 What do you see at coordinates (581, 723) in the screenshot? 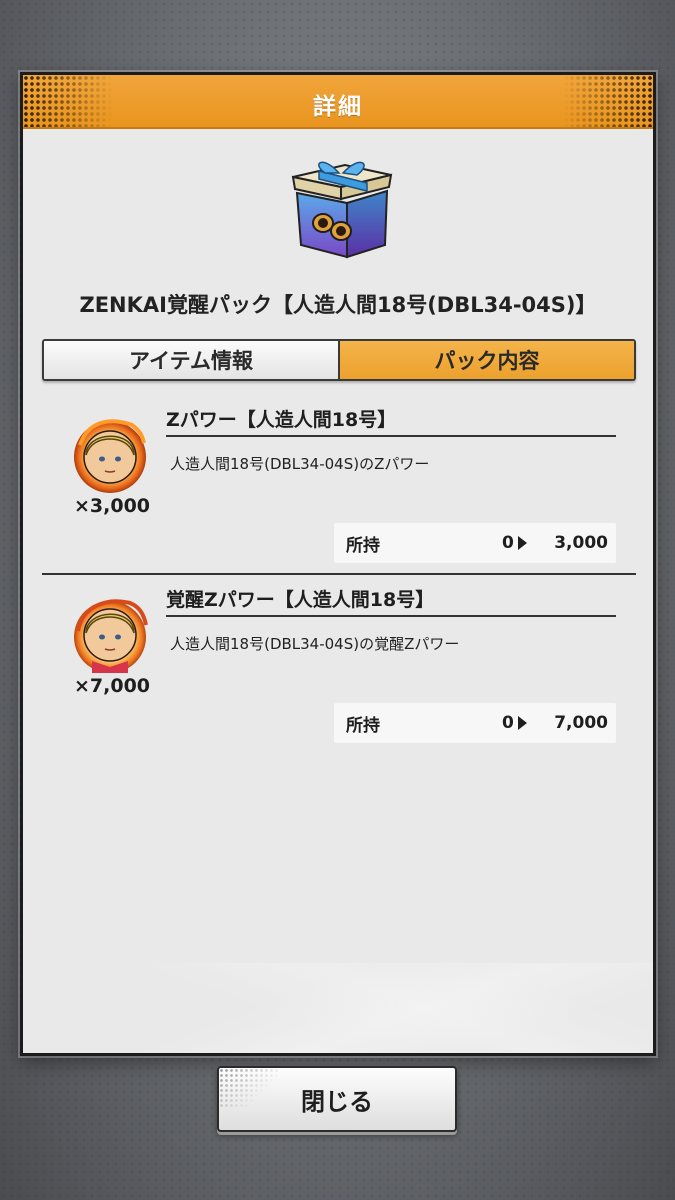
I see `owned-after: 7,000` at bounding box center [581, 723].